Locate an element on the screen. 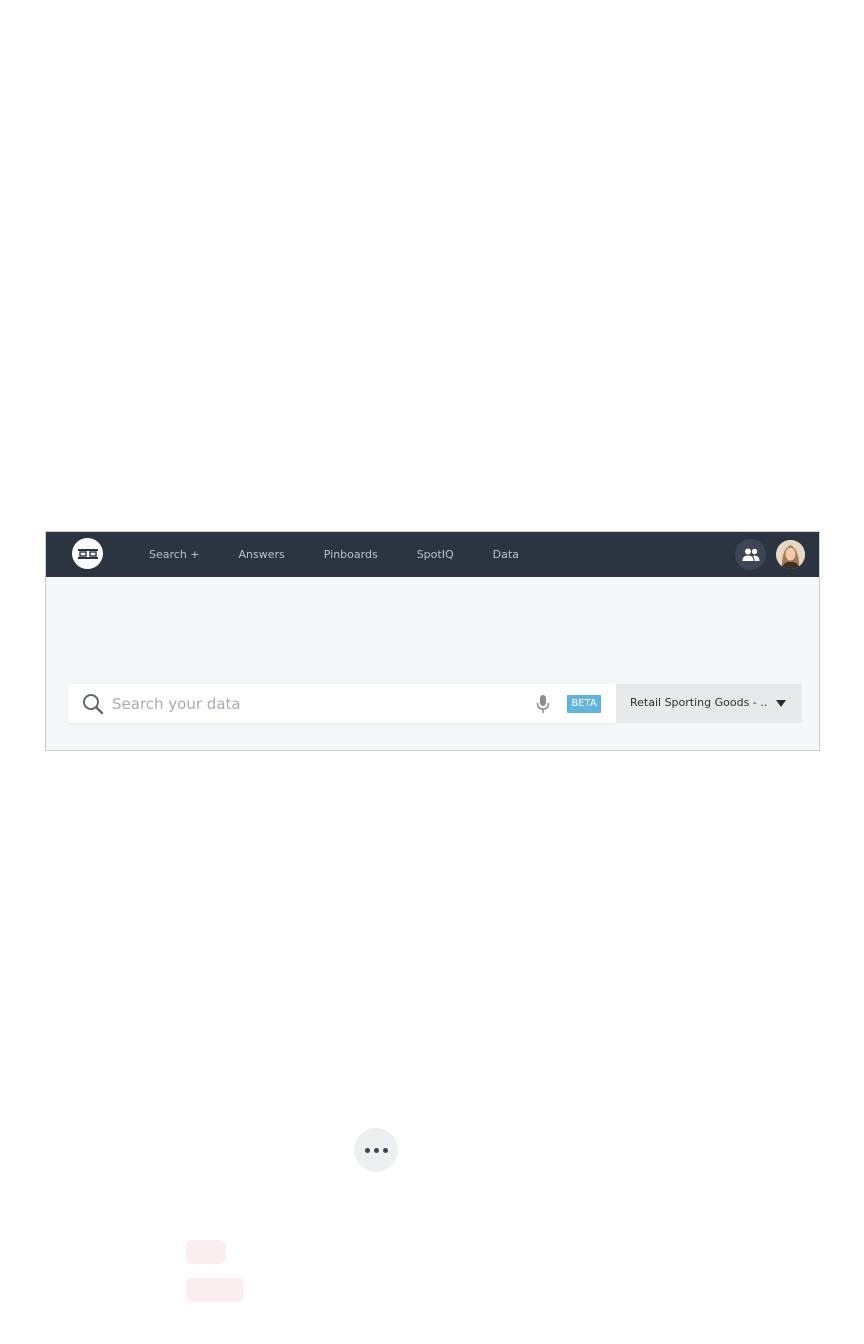 Image resolution: width=864 pixels, height=1344 pixels. search-input is located at coordinates (292, 704).